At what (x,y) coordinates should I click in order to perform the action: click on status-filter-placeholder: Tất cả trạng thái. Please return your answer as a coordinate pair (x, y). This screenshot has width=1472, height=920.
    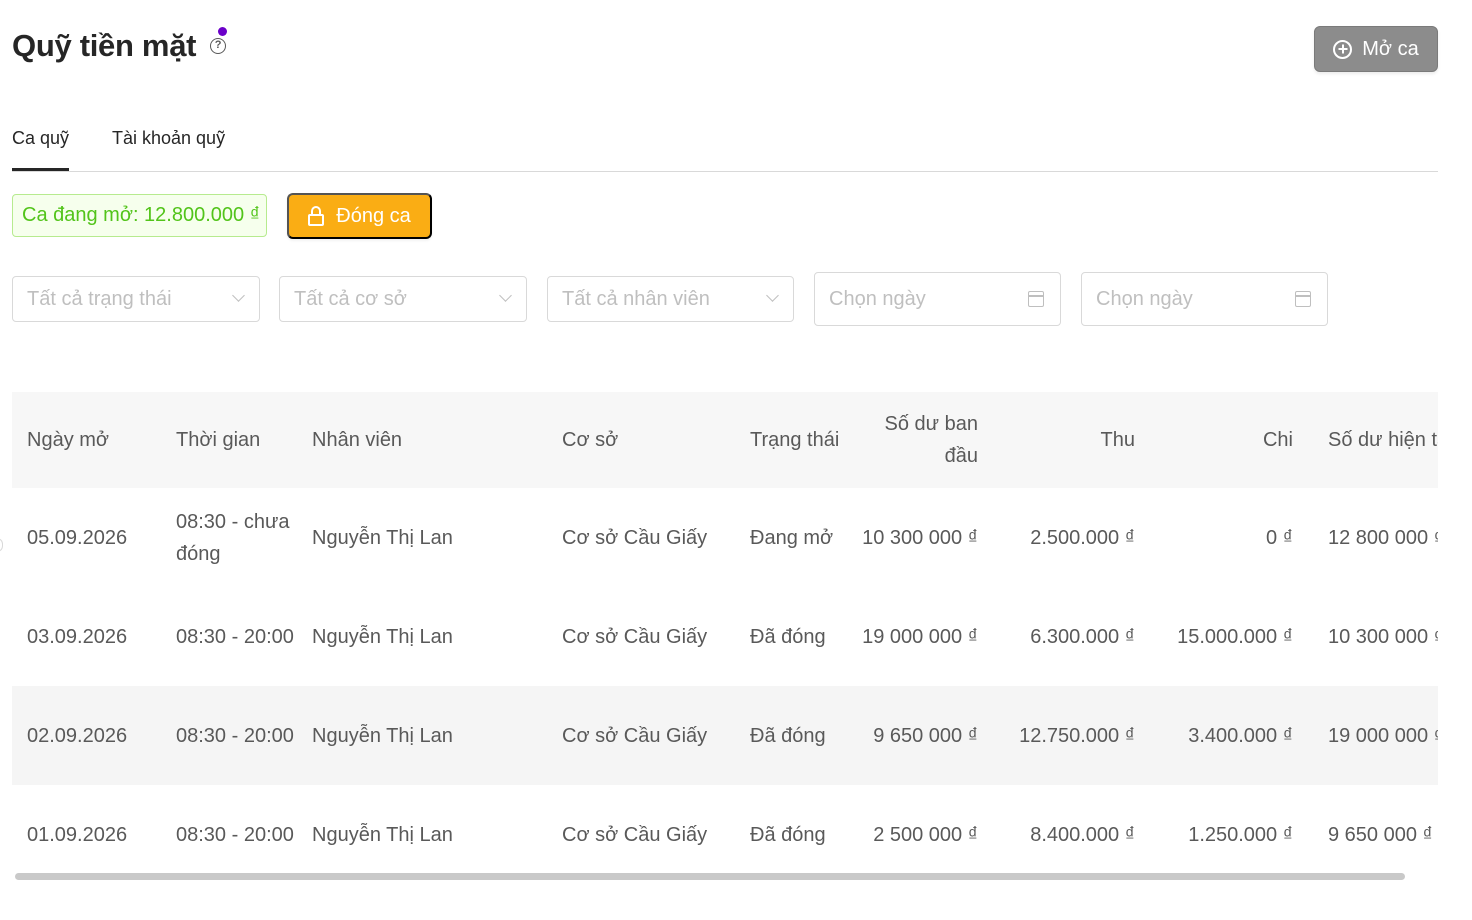
    Looking at the image, I should click on (99, 298).